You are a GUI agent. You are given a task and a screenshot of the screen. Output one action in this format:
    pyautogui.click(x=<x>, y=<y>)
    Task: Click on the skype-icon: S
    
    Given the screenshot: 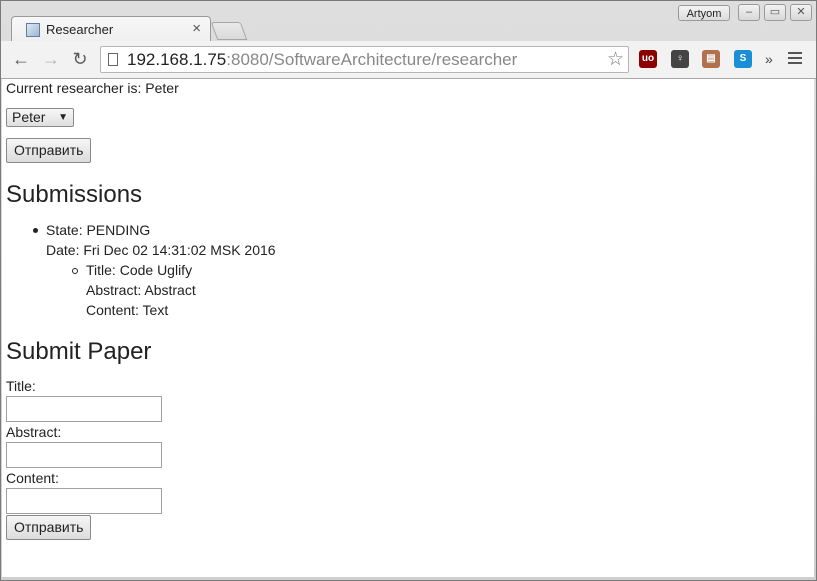 What is the action you would take?
    pyautogui.click(x=743, y=59)
    